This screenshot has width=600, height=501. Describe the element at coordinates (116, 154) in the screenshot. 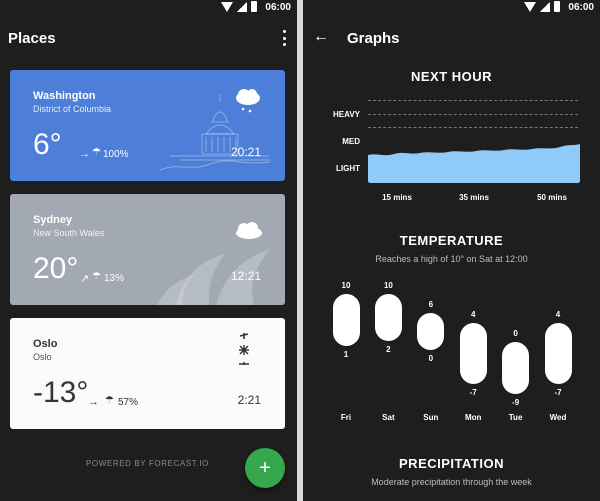

I see `card-precip: 100%` at that location.